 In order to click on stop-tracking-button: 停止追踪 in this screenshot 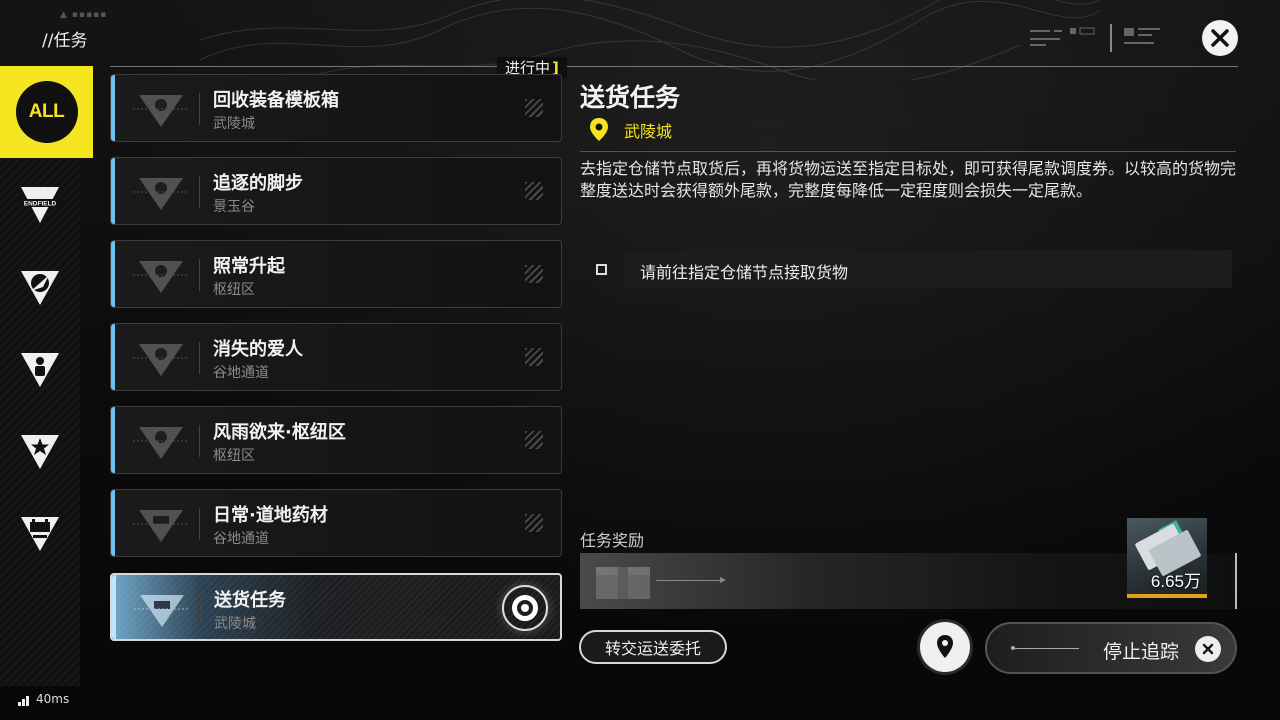, I will do `click(1111, 648)`.